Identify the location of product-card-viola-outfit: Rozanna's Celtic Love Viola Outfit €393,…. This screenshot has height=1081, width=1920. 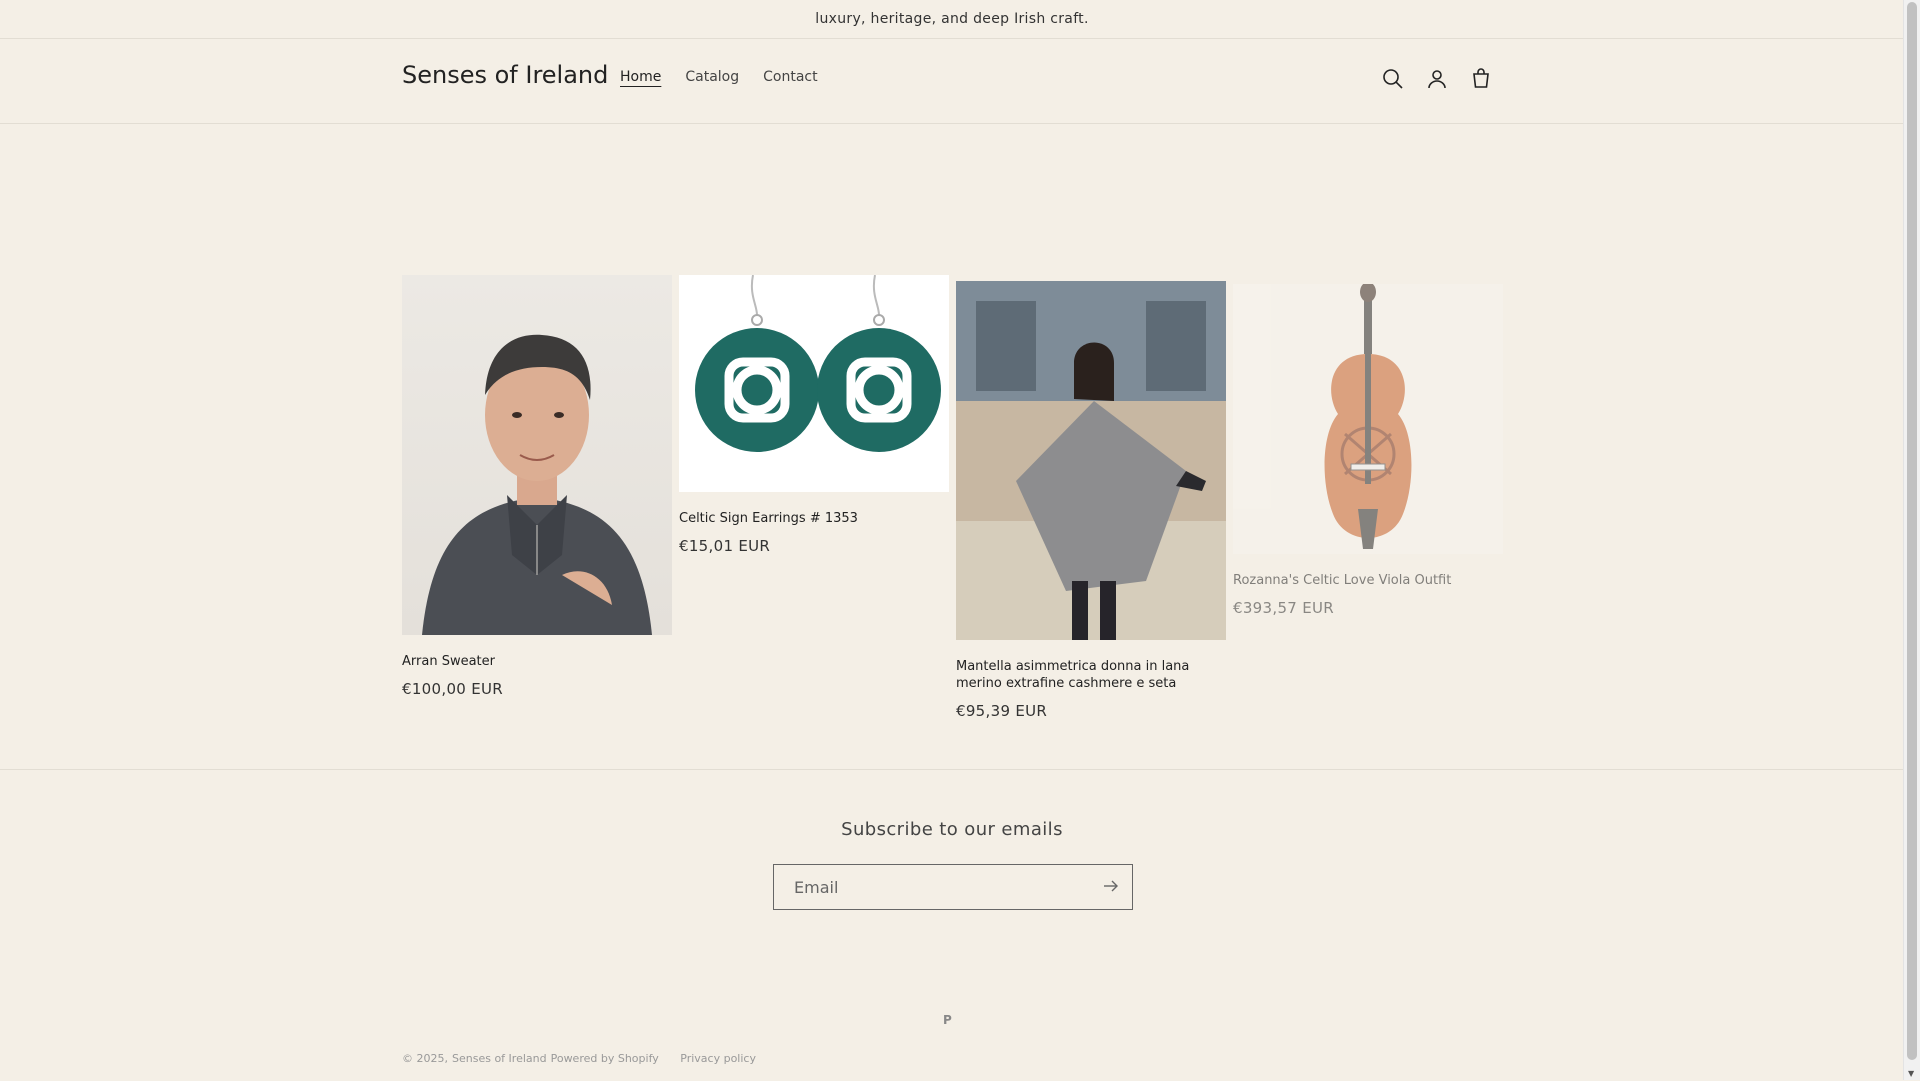
(1368, 450).